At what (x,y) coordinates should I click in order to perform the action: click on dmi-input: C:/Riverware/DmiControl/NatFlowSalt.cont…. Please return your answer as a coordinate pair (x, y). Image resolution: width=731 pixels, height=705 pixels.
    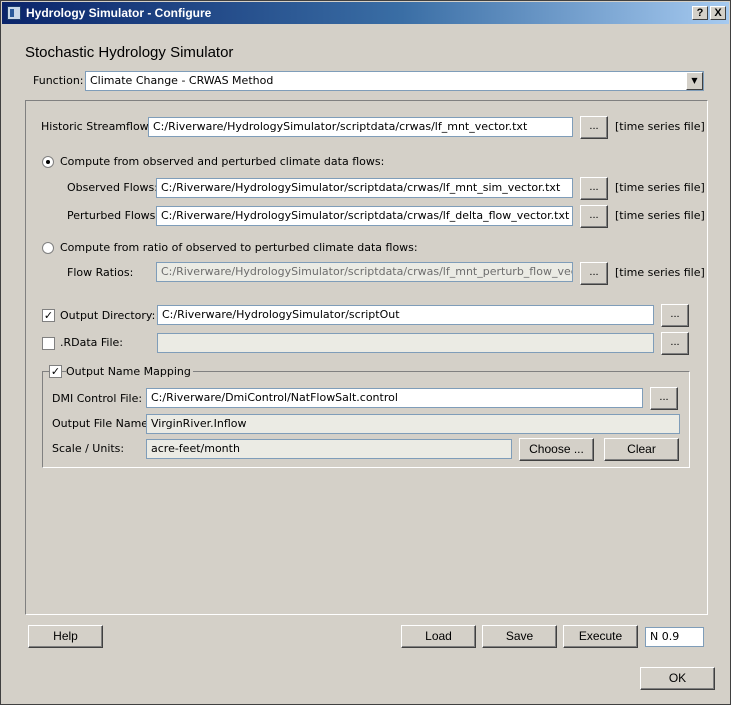
    Looking at the image, I should click on (394, 398).